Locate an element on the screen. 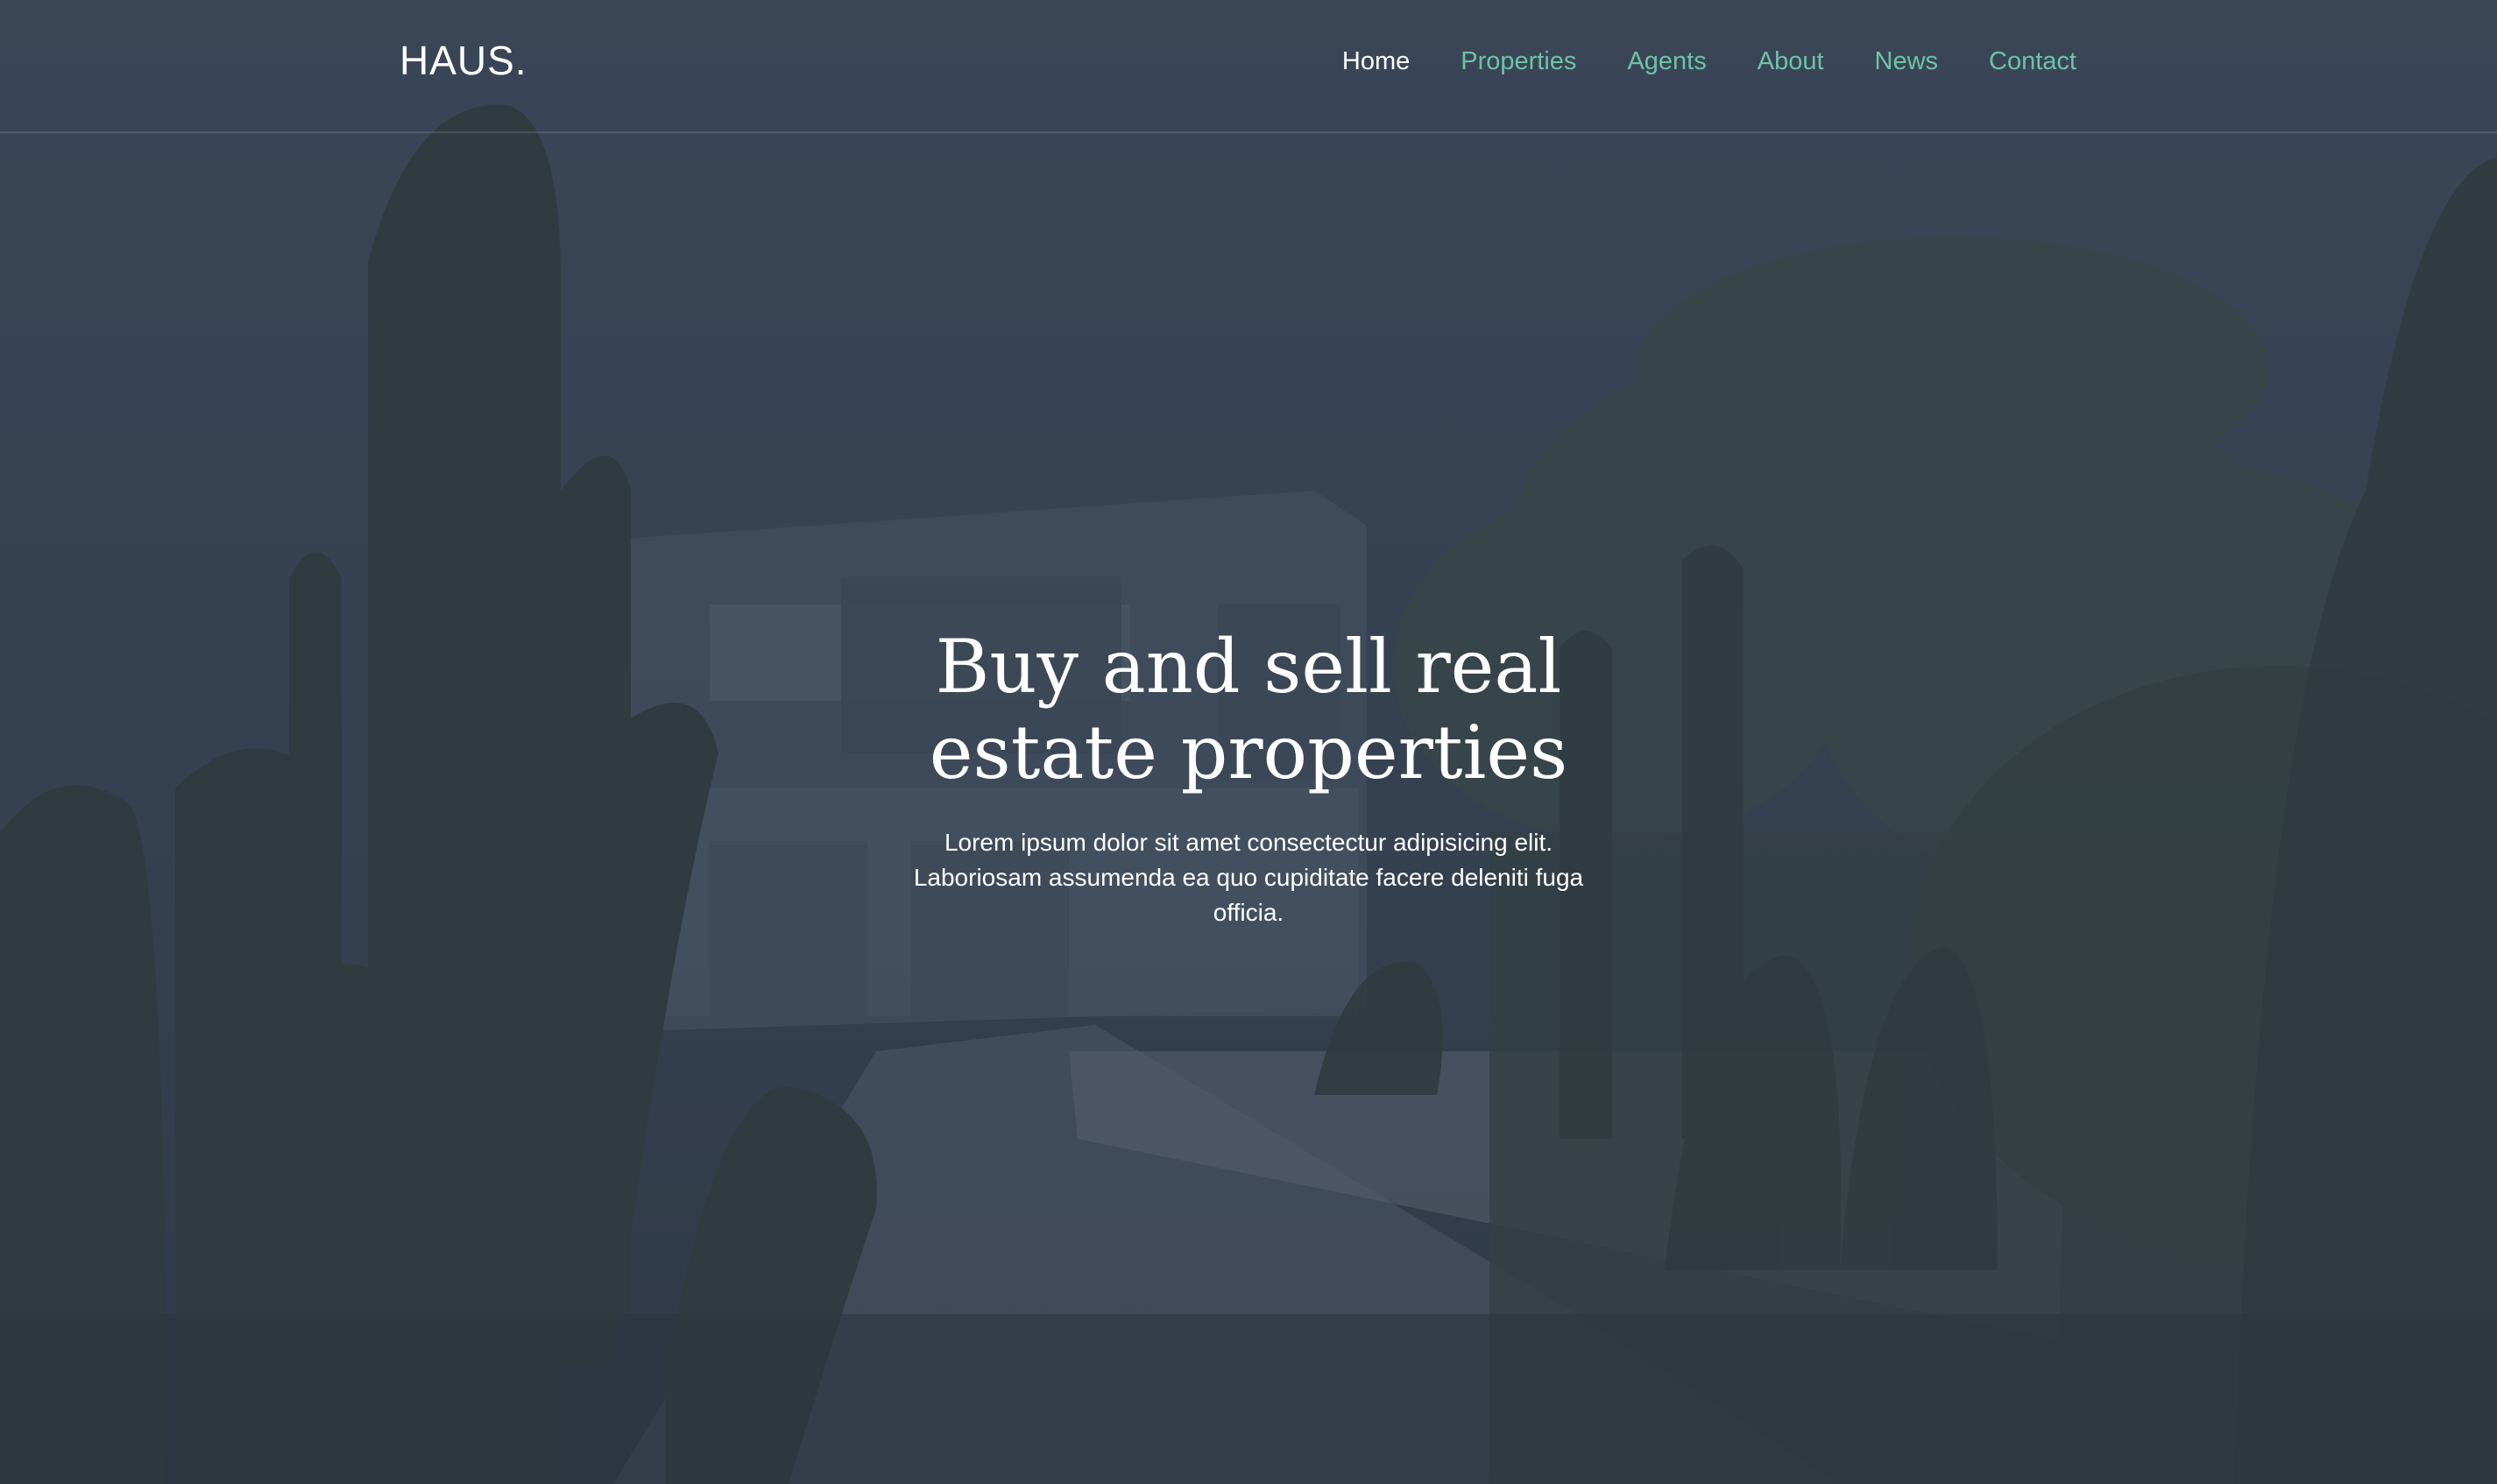  nav-link-agents: Agents is located at coordinates (1666, 61).